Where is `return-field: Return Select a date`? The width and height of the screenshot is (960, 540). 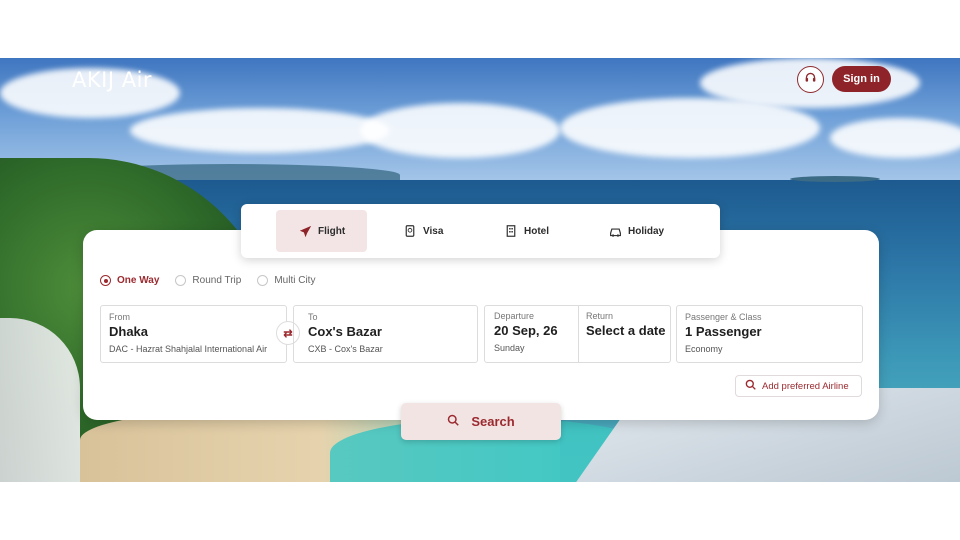
return-field: Return Select a date is located at coordinates (624, 334).